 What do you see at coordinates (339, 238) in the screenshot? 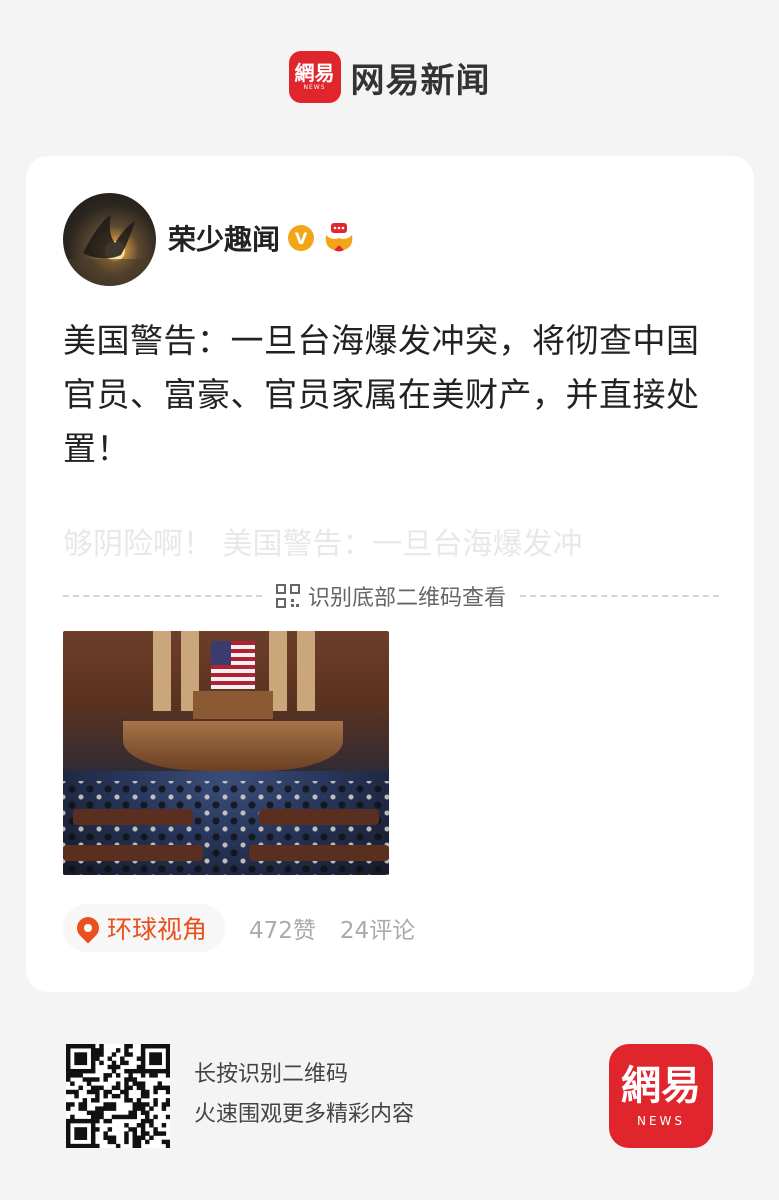
I see `creator-level-icon` at bounding box center [339, 238].